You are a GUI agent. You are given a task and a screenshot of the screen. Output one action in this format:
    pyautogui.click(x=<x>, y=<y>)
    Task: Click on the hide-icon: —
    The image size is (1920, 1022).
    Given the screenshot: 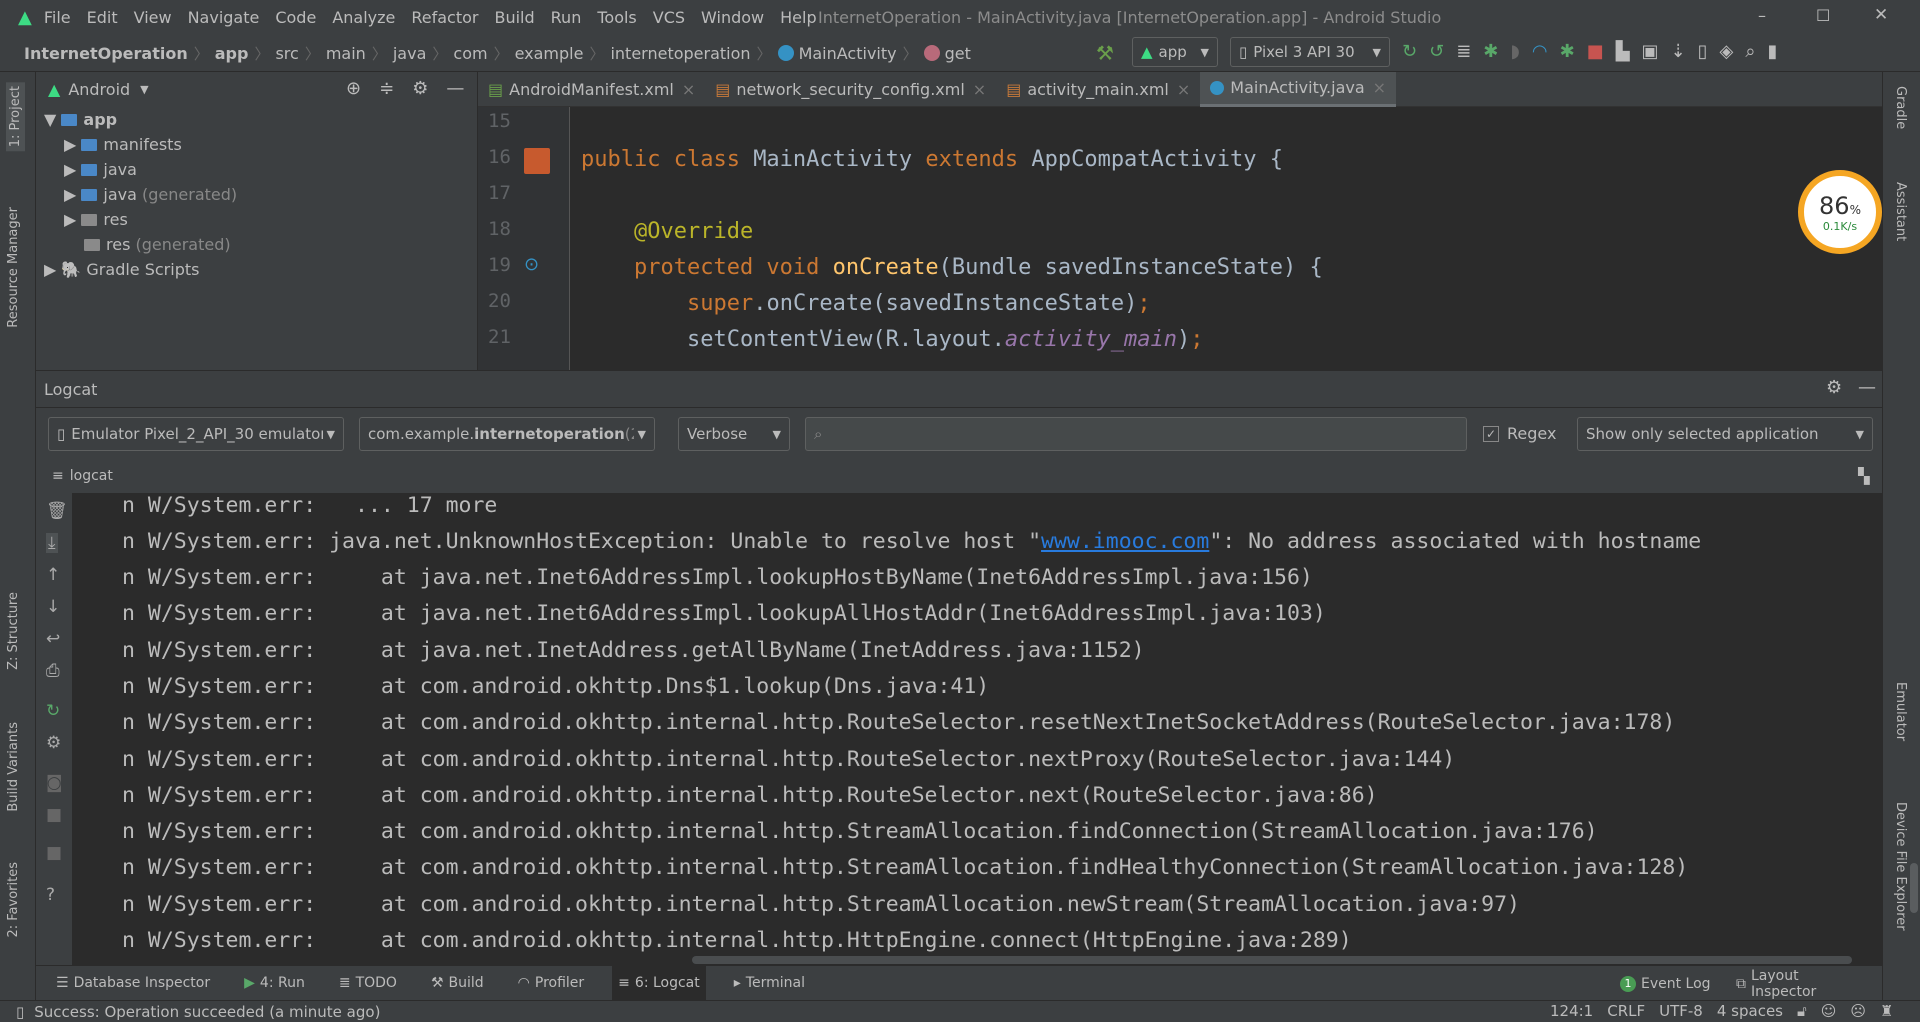 What is the action you would take?
    pyautogui.click(x=455, y=88)
    